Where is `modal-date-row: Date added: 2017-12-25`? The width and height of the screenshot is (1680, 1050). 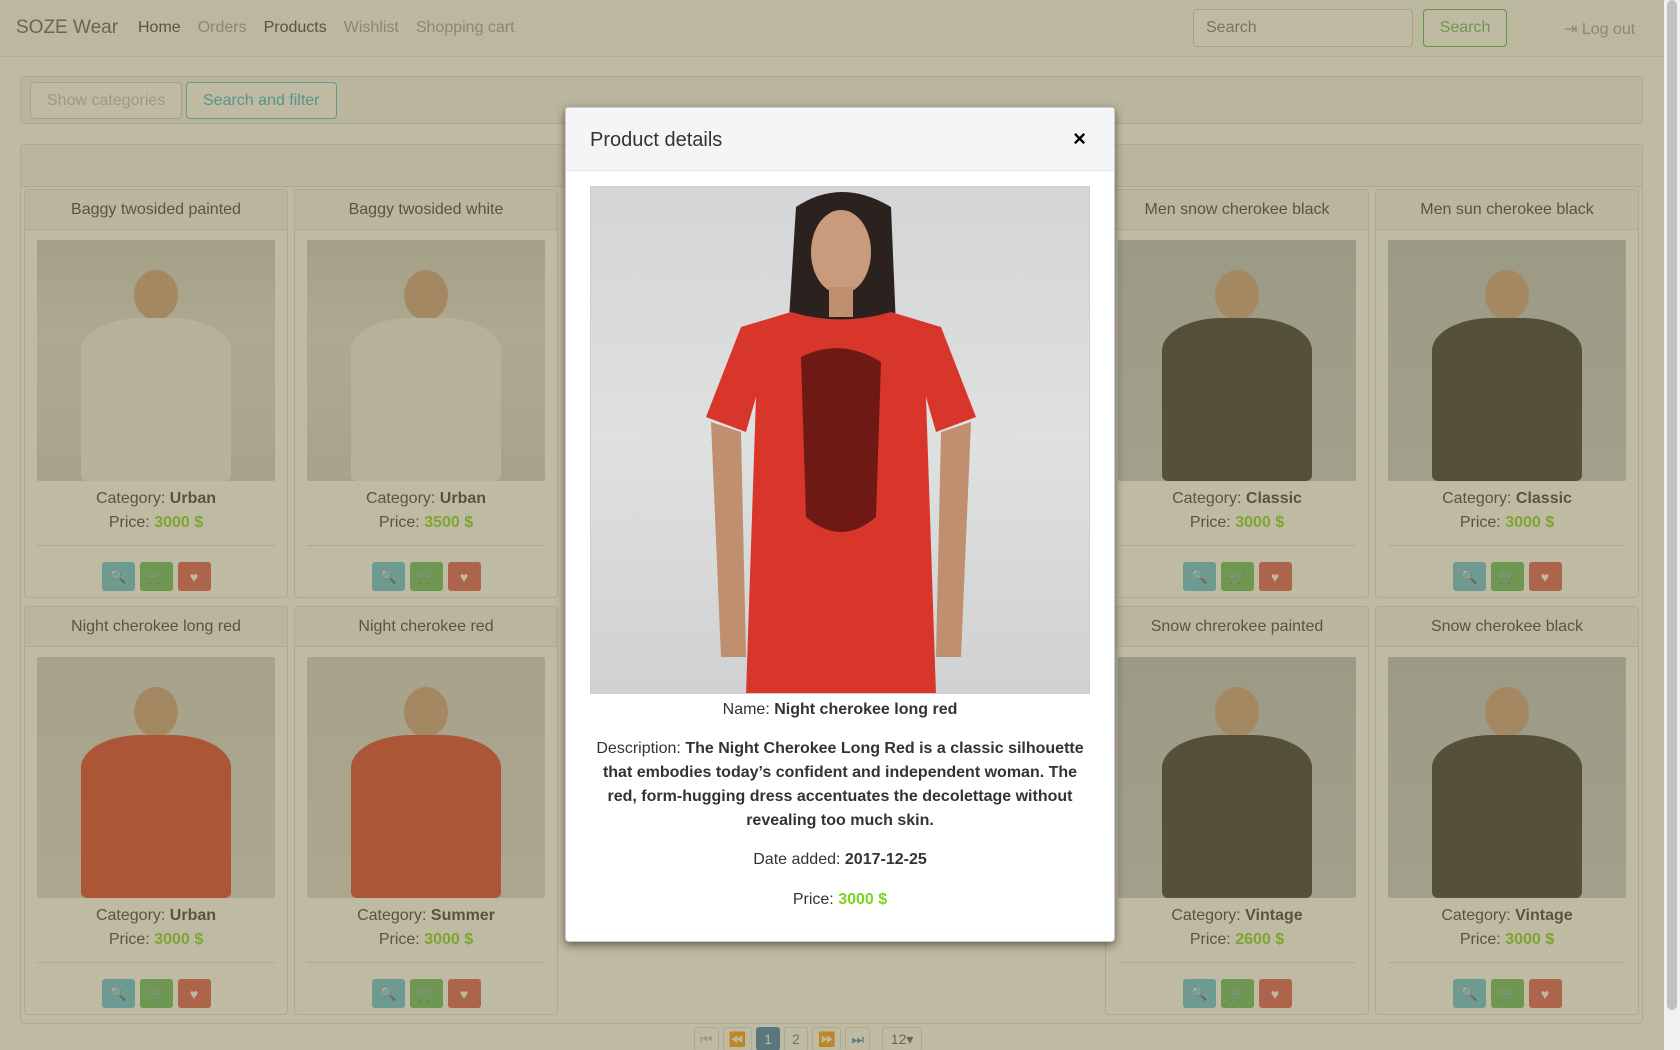
modal-date-row: Date added: 2017-12-25 is located at coordinates (840, 860).